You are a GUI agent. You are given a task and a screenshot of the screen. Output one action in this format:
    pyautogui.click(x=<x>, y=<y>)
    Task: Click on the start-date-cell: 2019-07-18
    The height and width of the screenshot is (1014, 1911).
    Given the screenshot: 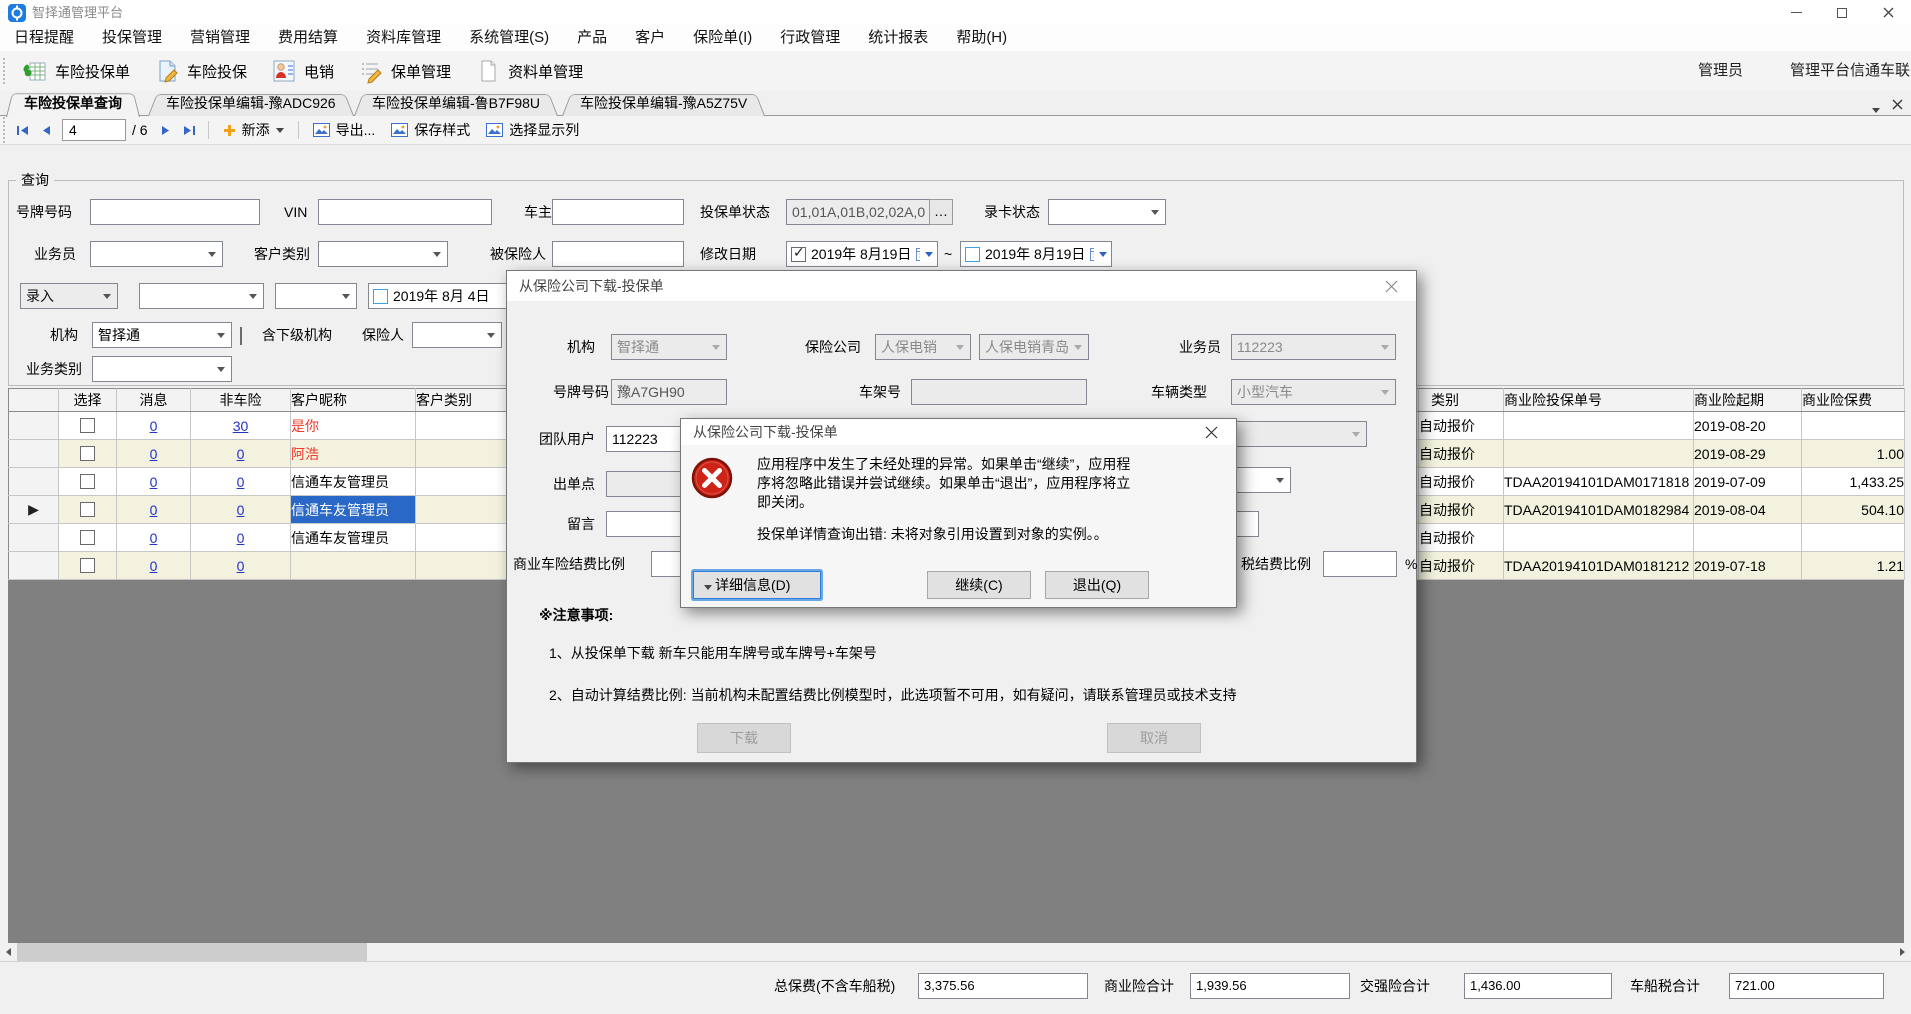 What is the action you would take?
    pyautogui.click(x=1747, y=565)
    